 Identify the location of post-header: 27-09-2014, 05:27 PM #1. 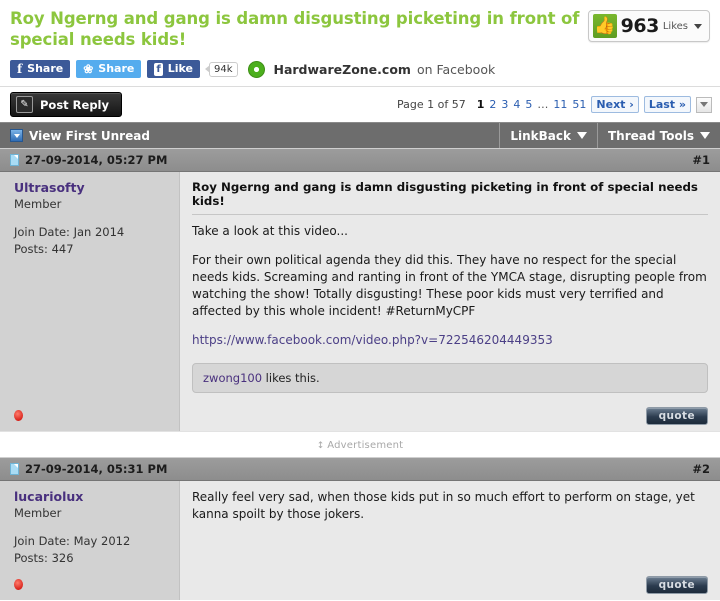
(360, 161).